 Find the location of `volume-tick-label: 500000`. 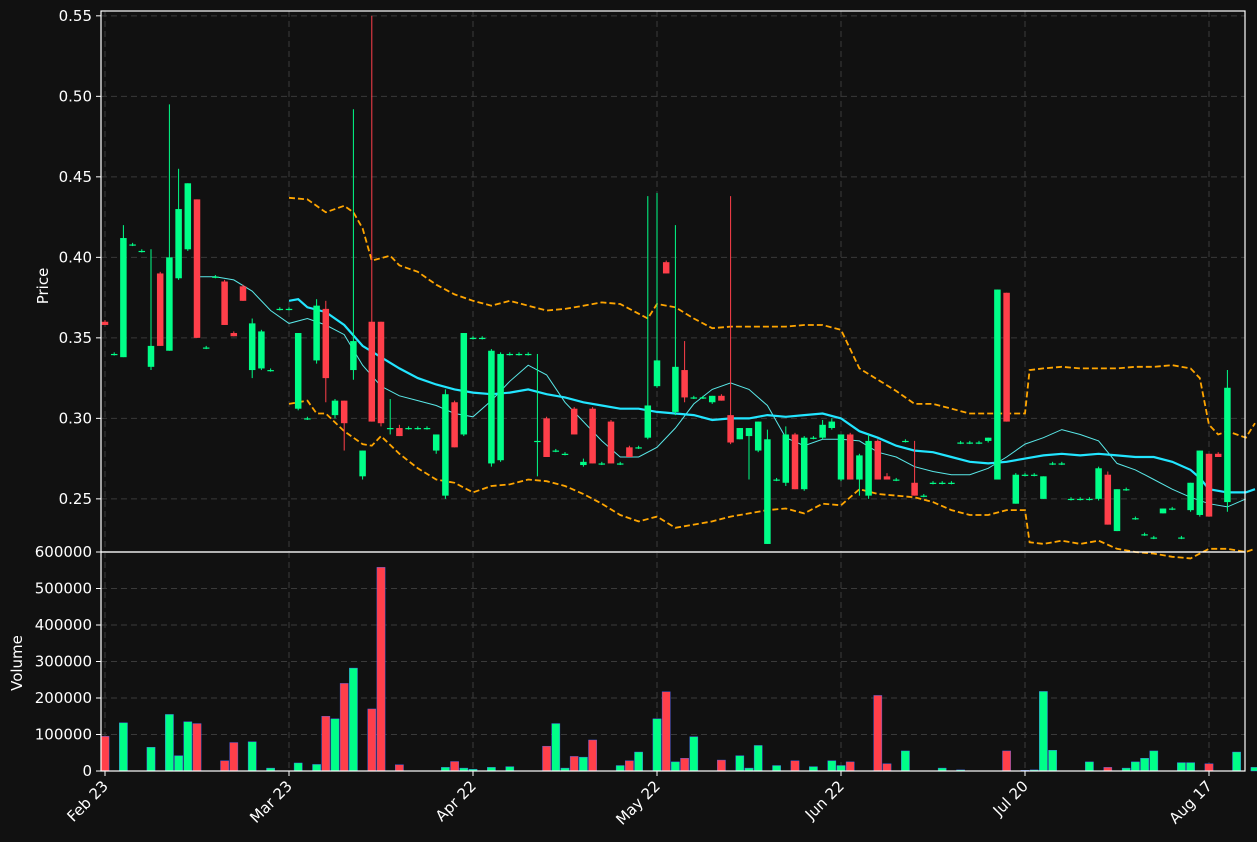

volume-tick-label: 500000 is located at coordinates (63, 589).